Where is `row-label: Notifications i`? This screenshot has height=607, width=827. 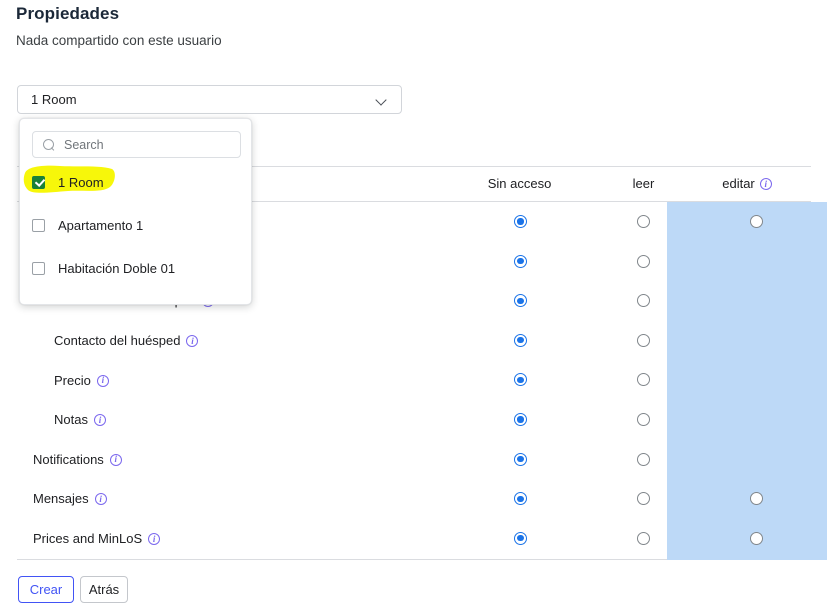 row-label: Notifications i is located at coordinates (77, 459).